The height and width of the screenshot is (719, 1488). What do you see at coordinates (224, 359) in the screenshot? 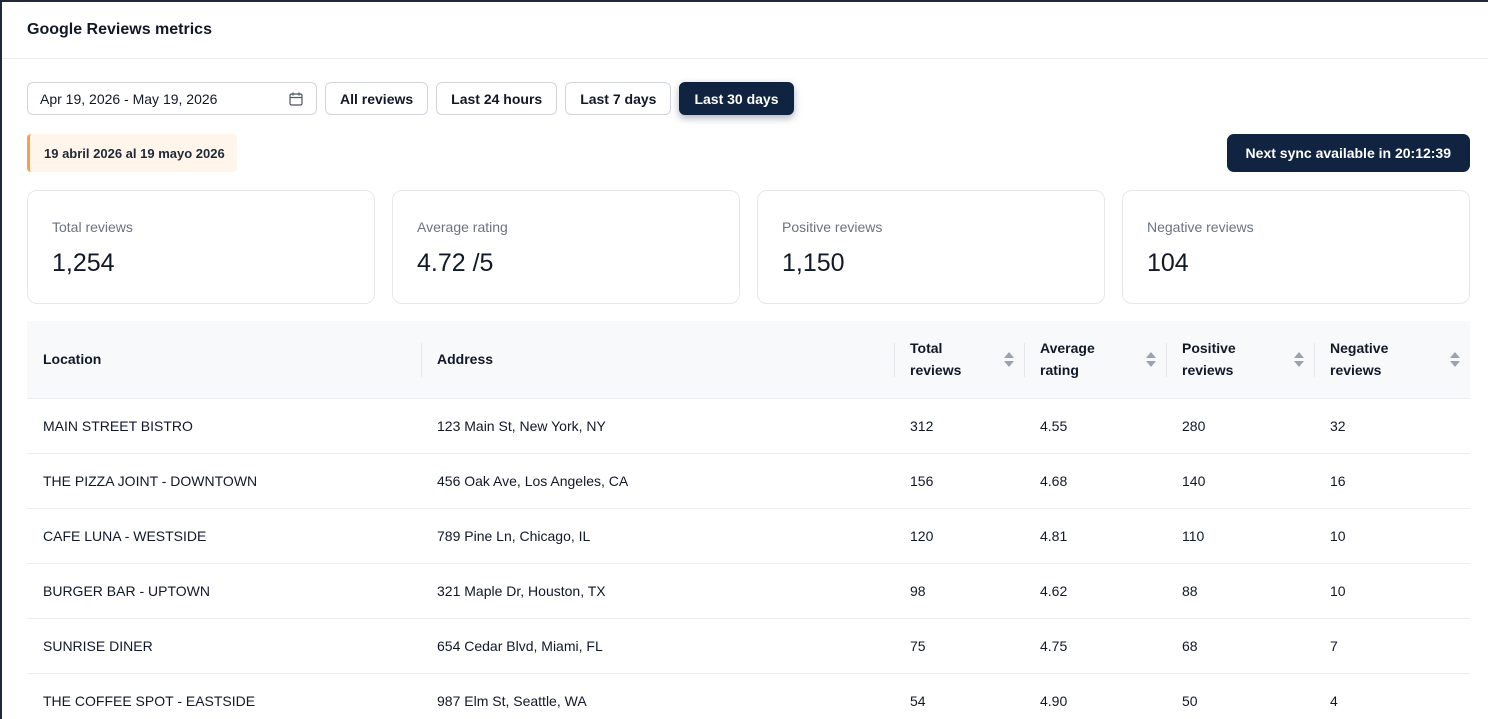
I see `column-header-location: Location` at bounding box center [224, 359].